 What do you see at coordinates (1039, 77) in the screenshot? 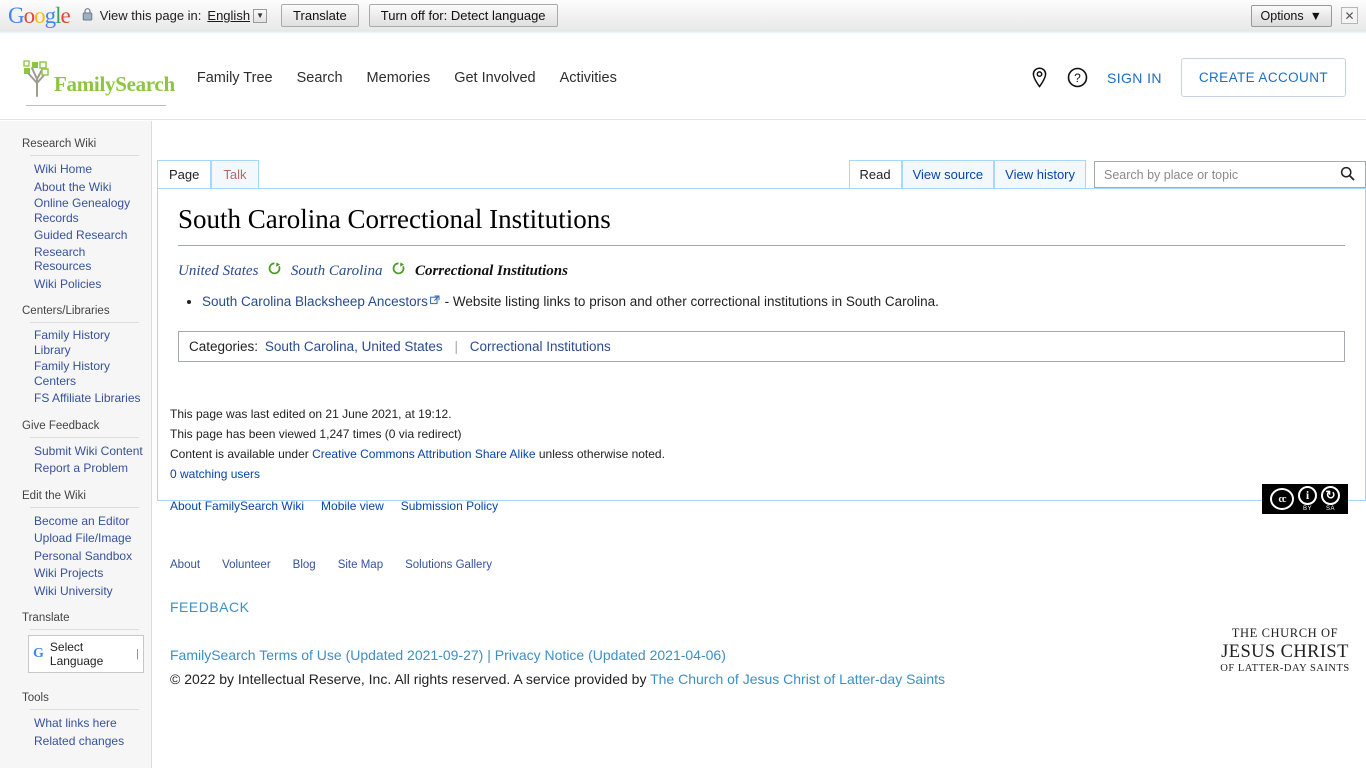
I see `location-pin-icon` at bounding box center [1039, 77].